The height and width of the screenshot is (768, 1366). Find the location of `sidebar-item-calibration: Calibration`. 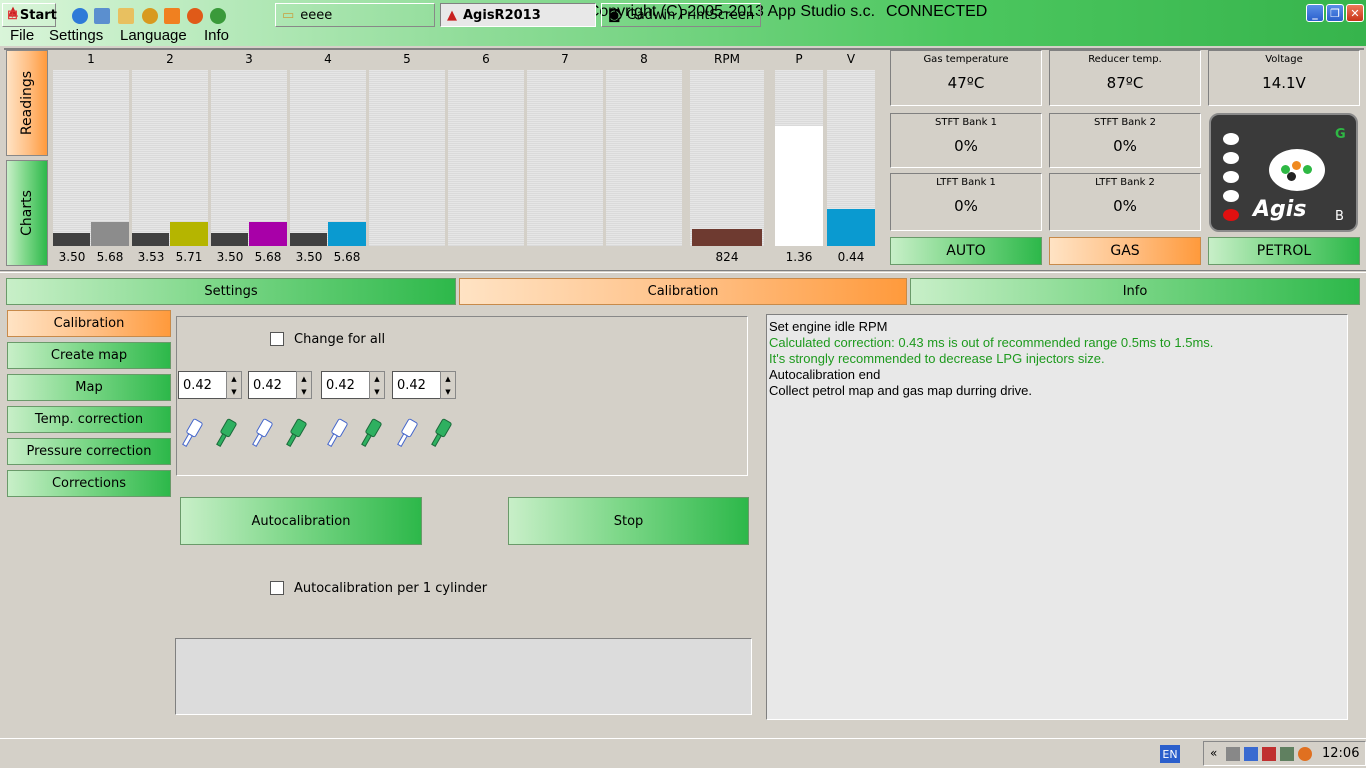

sidebar-item-calibration: Calibration is located at coordinates (89, 323).